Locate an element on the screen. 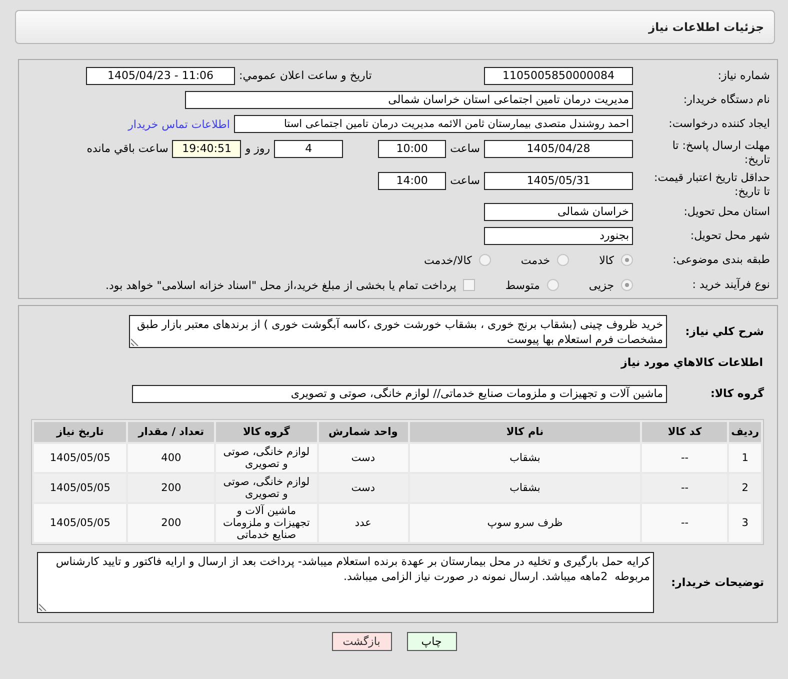 The height and width of the screenshot is (679, 788). field-label: شرح کلي نیاز: is located at coordinates (724, 331).